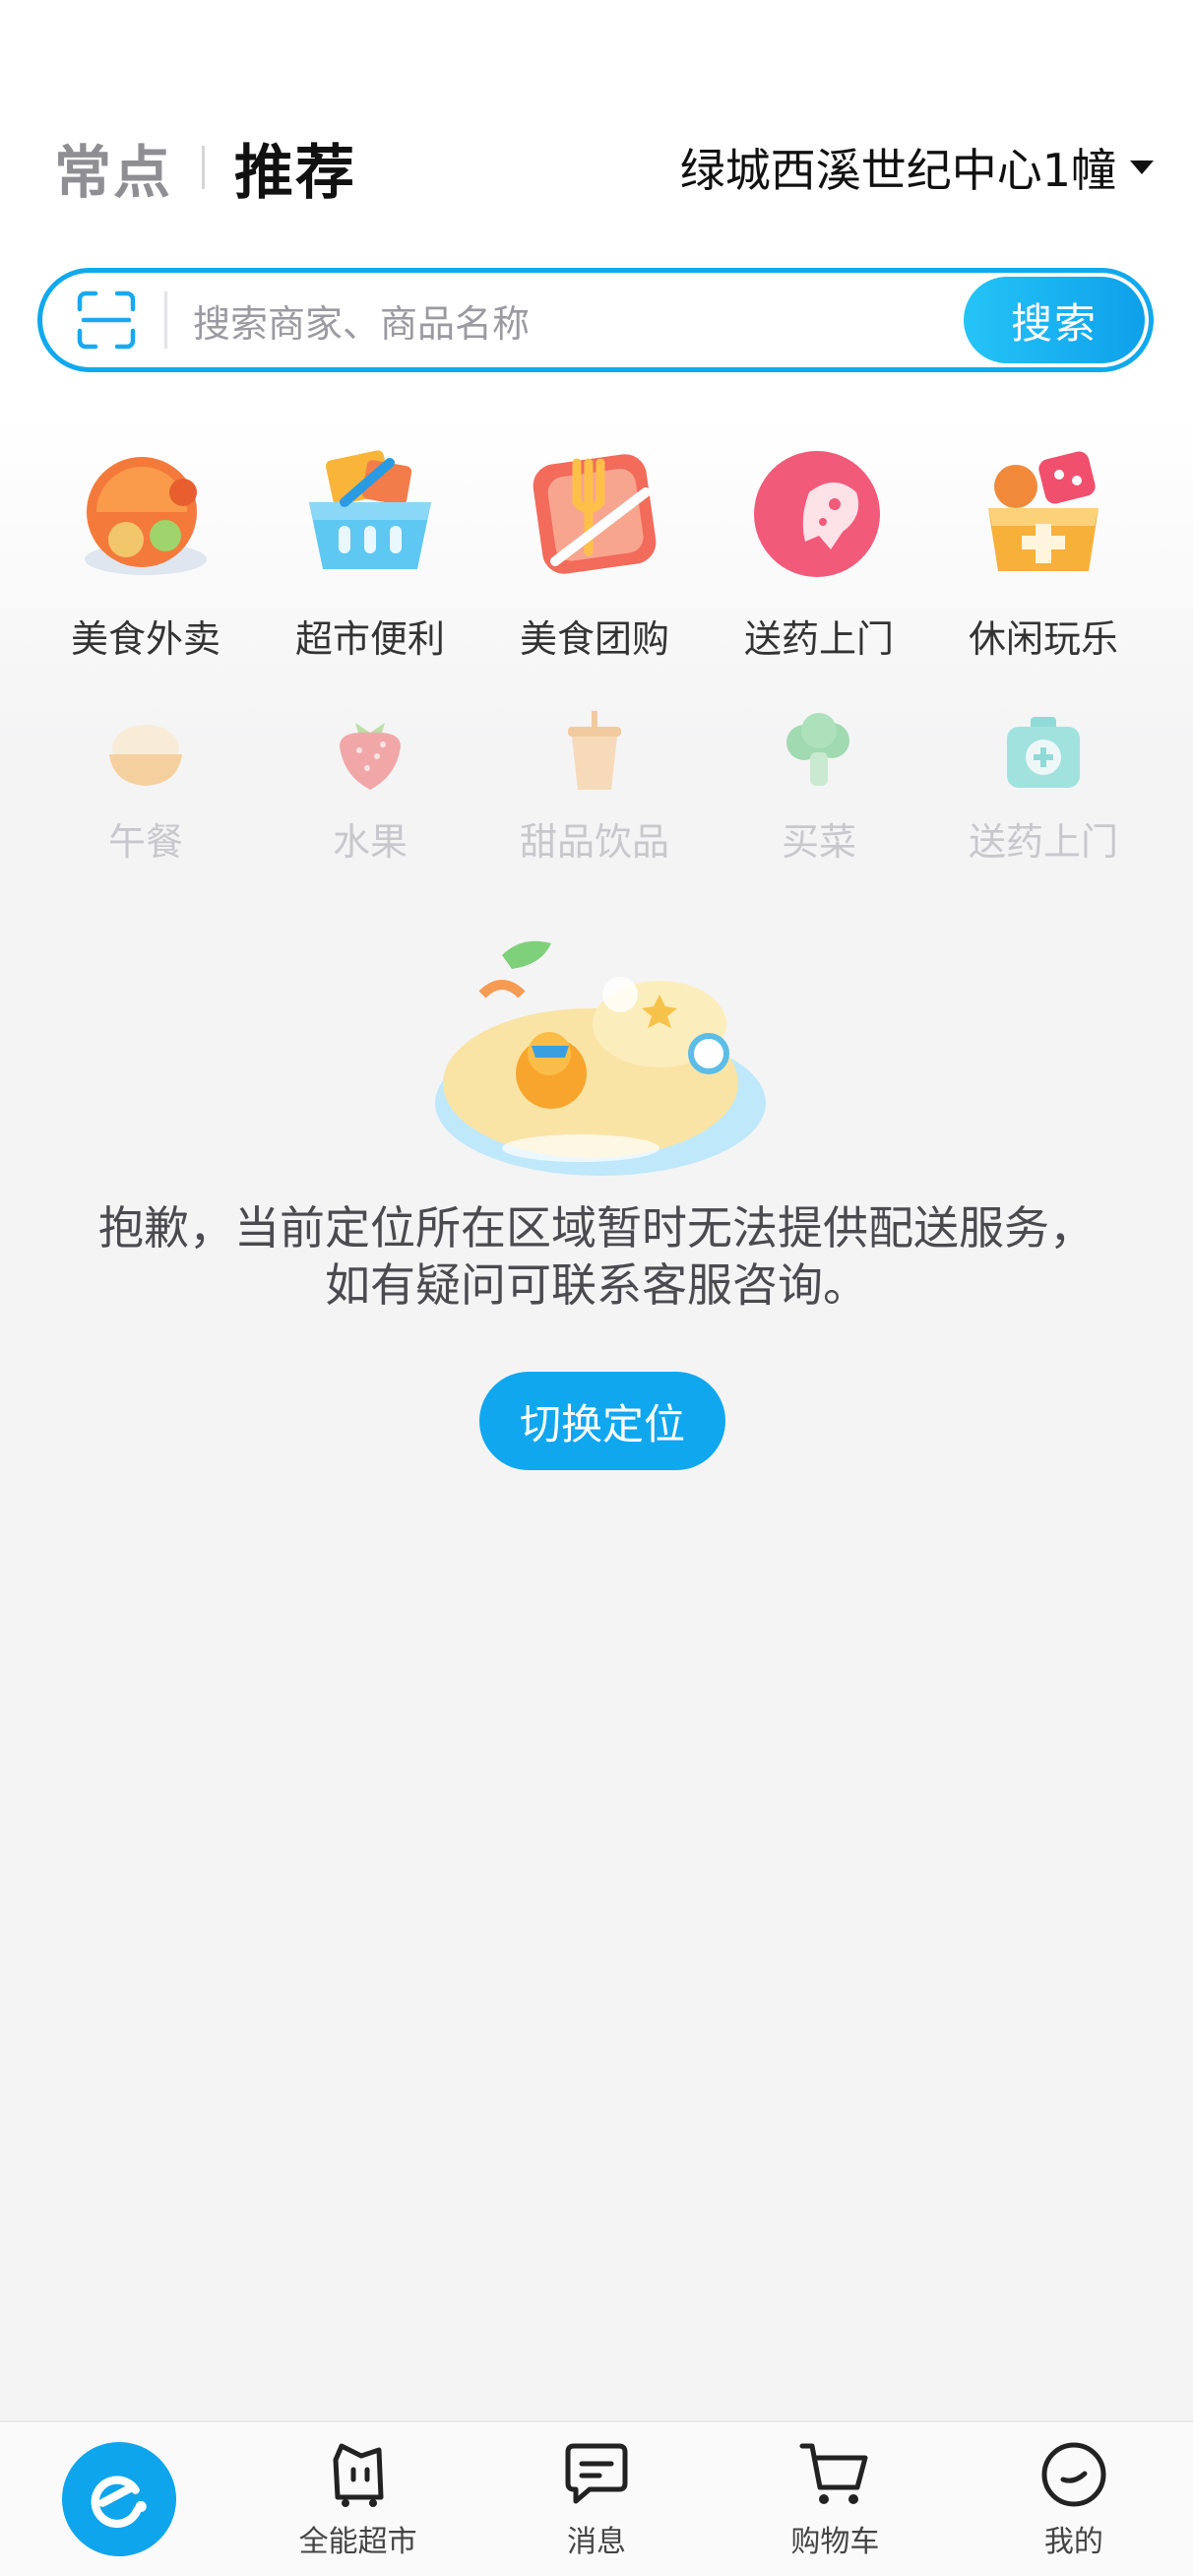  I want to click on subcategory-groceries: 买菜, so click(819, 786).